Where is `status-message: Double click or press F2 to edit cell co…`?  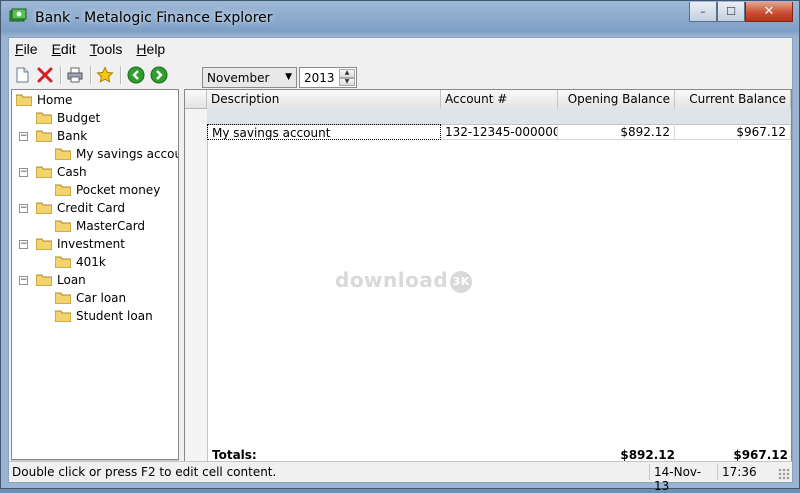 status-message: Double click or press F2 to edit cell co… is located at coordinates (144, 472).